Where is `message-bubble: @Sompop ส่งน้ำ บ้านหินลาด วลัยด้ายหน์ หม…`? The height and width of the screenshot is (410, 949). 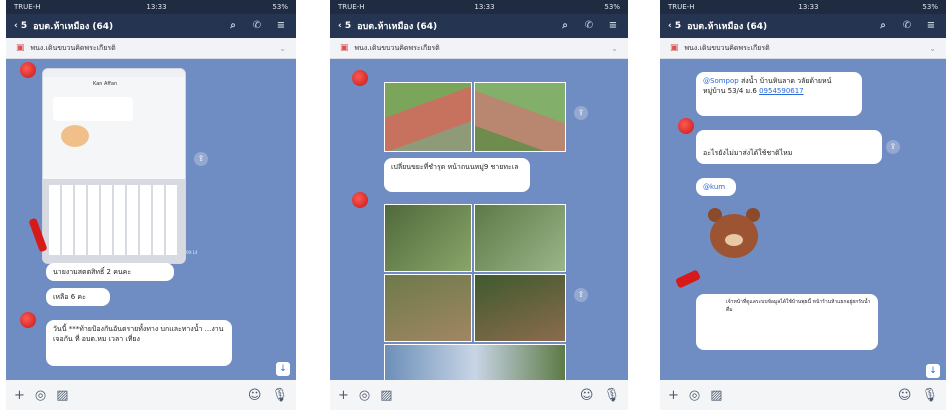
message-bubble: @Sompop ส่งน้ำ บ้านหินลาด วลัยด้ายหน์ หม… is located at coordinates (779, 94).